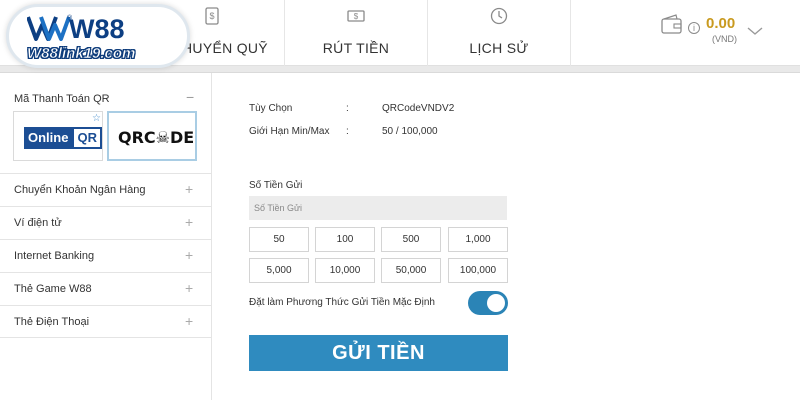  Describe the element at coordinates (54, 256) in the screenshot. I see `sidebar-item-label: Internet Banking` at that location.